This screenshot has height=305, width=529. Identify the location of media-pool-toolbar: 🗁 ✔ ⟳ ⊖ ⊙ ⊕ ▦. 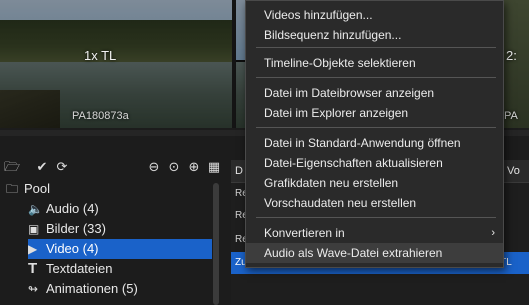
(114, 167).